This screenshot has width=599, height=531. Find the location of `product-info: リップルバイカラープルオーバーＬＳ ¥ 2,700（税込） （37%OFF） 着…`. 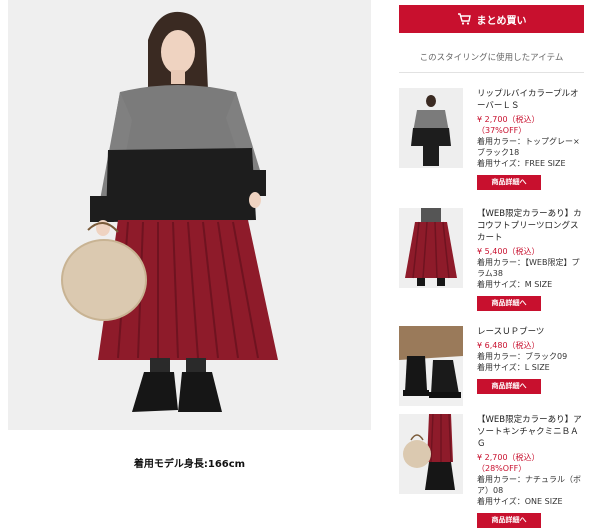

product-info: リップルバイカラープルオーバーＬＳ ¥ 2,700（税込） （37%OFF） 着… is located at coordinates (531, 139).